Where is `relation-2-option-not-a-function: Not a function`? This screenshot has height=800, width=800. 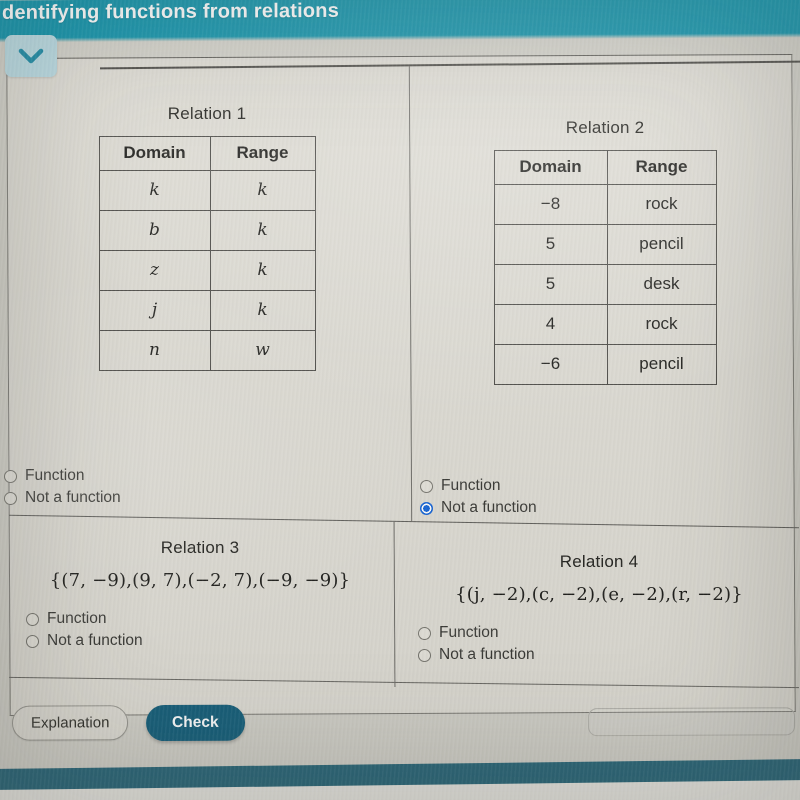
relation-2-option-not-a-function: Not a function is located at coordinates (570, 508).